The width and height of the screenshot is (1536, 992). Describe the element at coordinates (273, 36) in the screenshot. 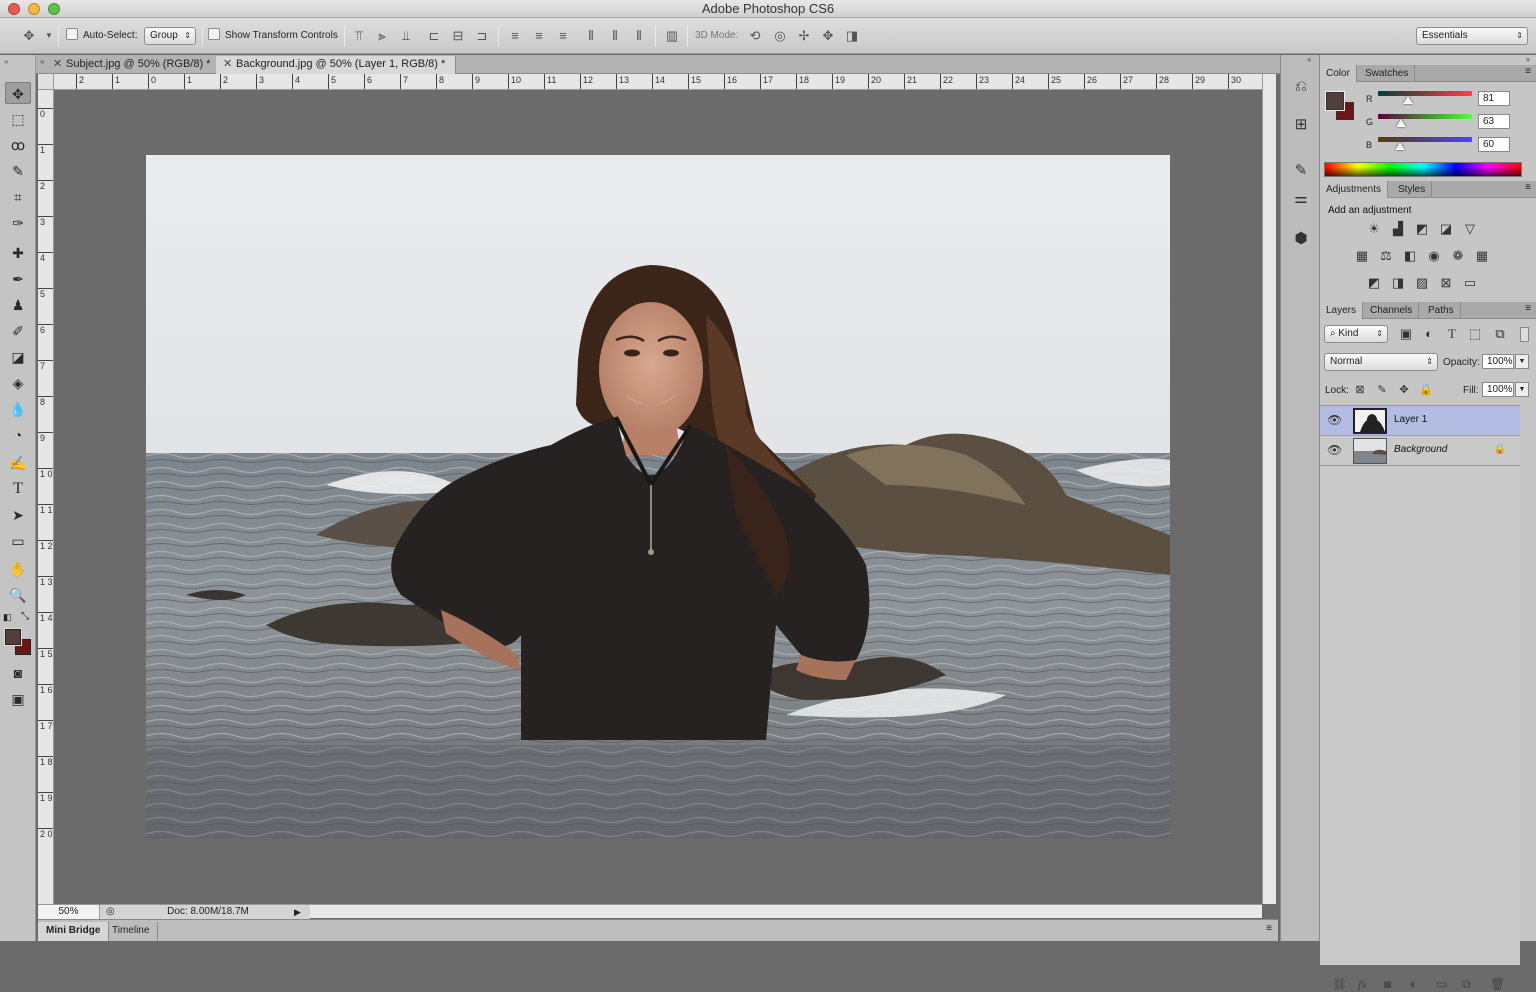

I see `show-transform-controls-checkbox: Show Transform Controls` at that location.